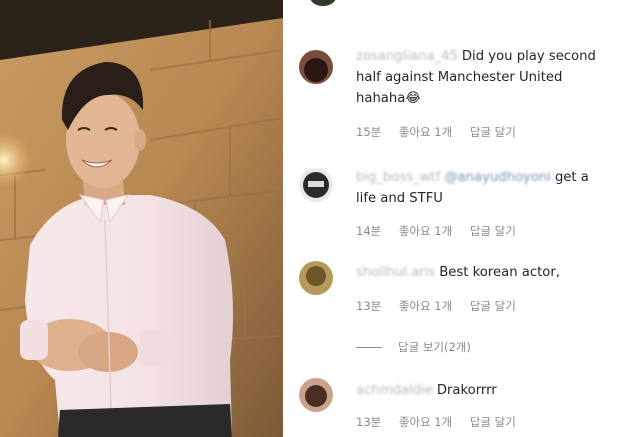 The height and width of the screenshot is (437, 620). What do you see at coordinates (434, 347) in the screenshot?
I see `view-replies-label: 답글 보기(2개)` at bounding box center [434, 347].